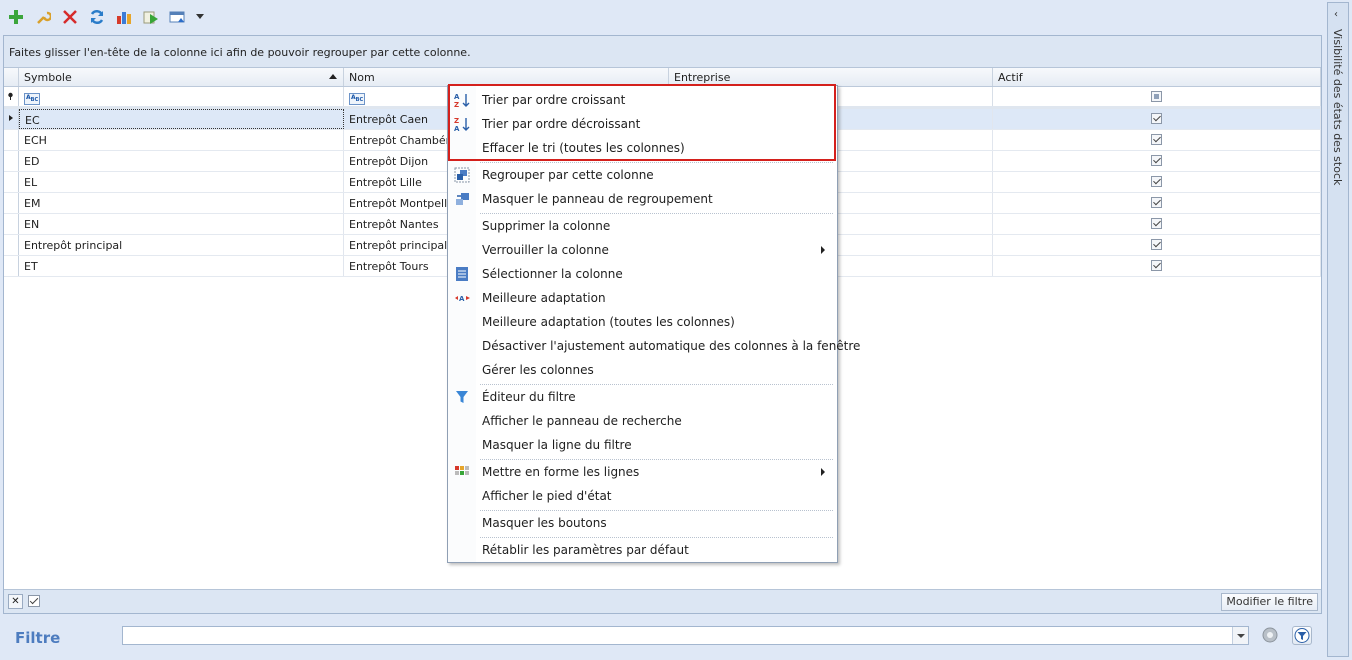  What do you see at coordinates (642, 148) in the screenshot?
I see `menu-item-clear-sort: Effacer le tri (toutes les colonnes)` at bounding box center [642, 148].